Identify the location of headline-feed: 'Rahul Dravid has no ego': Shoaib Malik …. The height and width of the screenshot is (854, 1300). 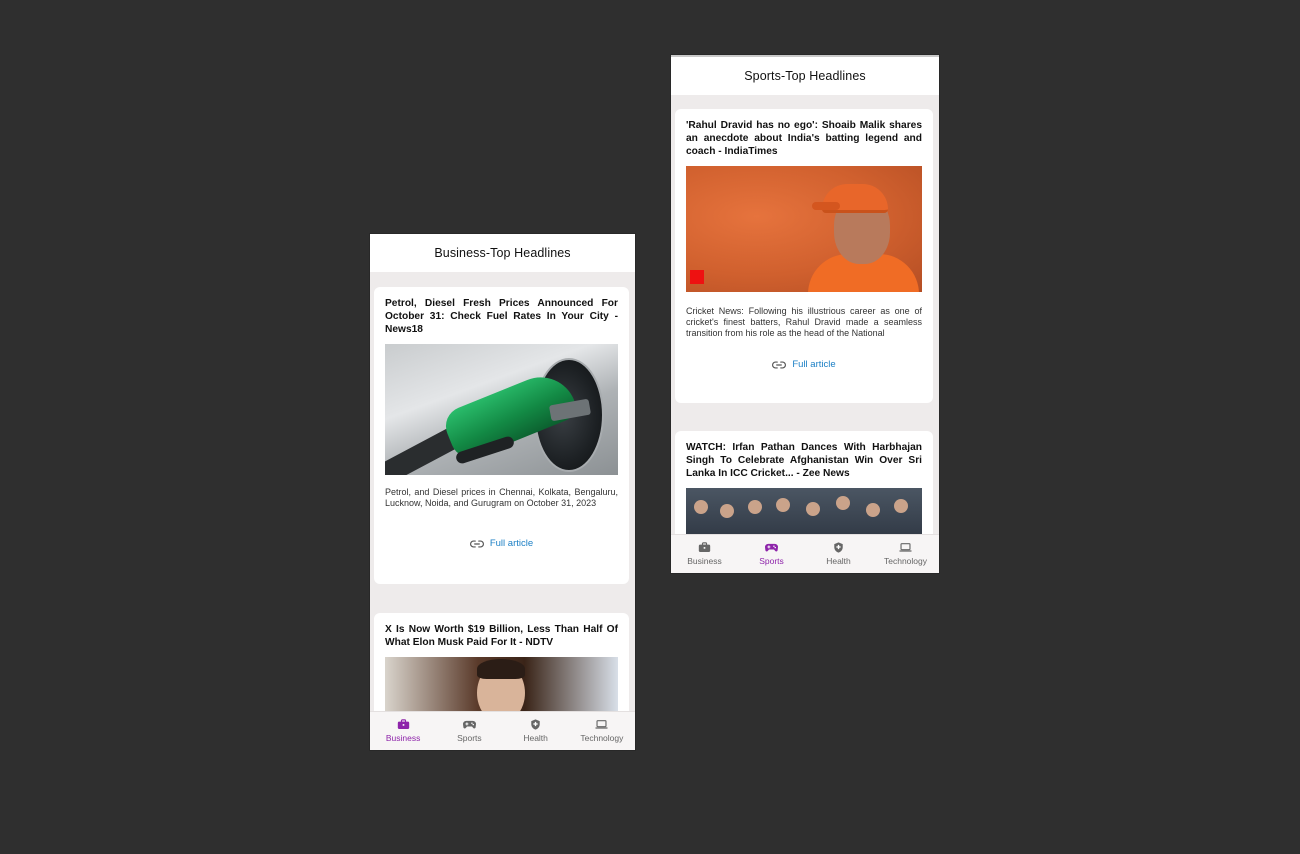
(805, 315).